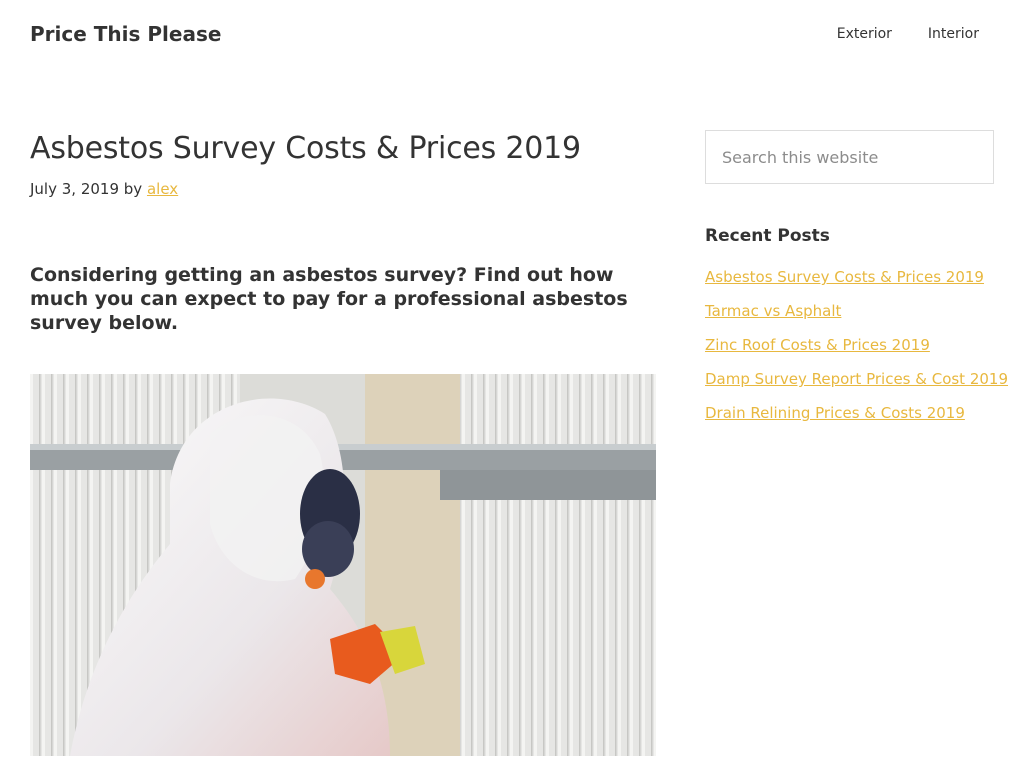  Describe the element at coordinates (767, 236) in the screenshot. I see `recent-posts-title: Recent Posts` at that location.